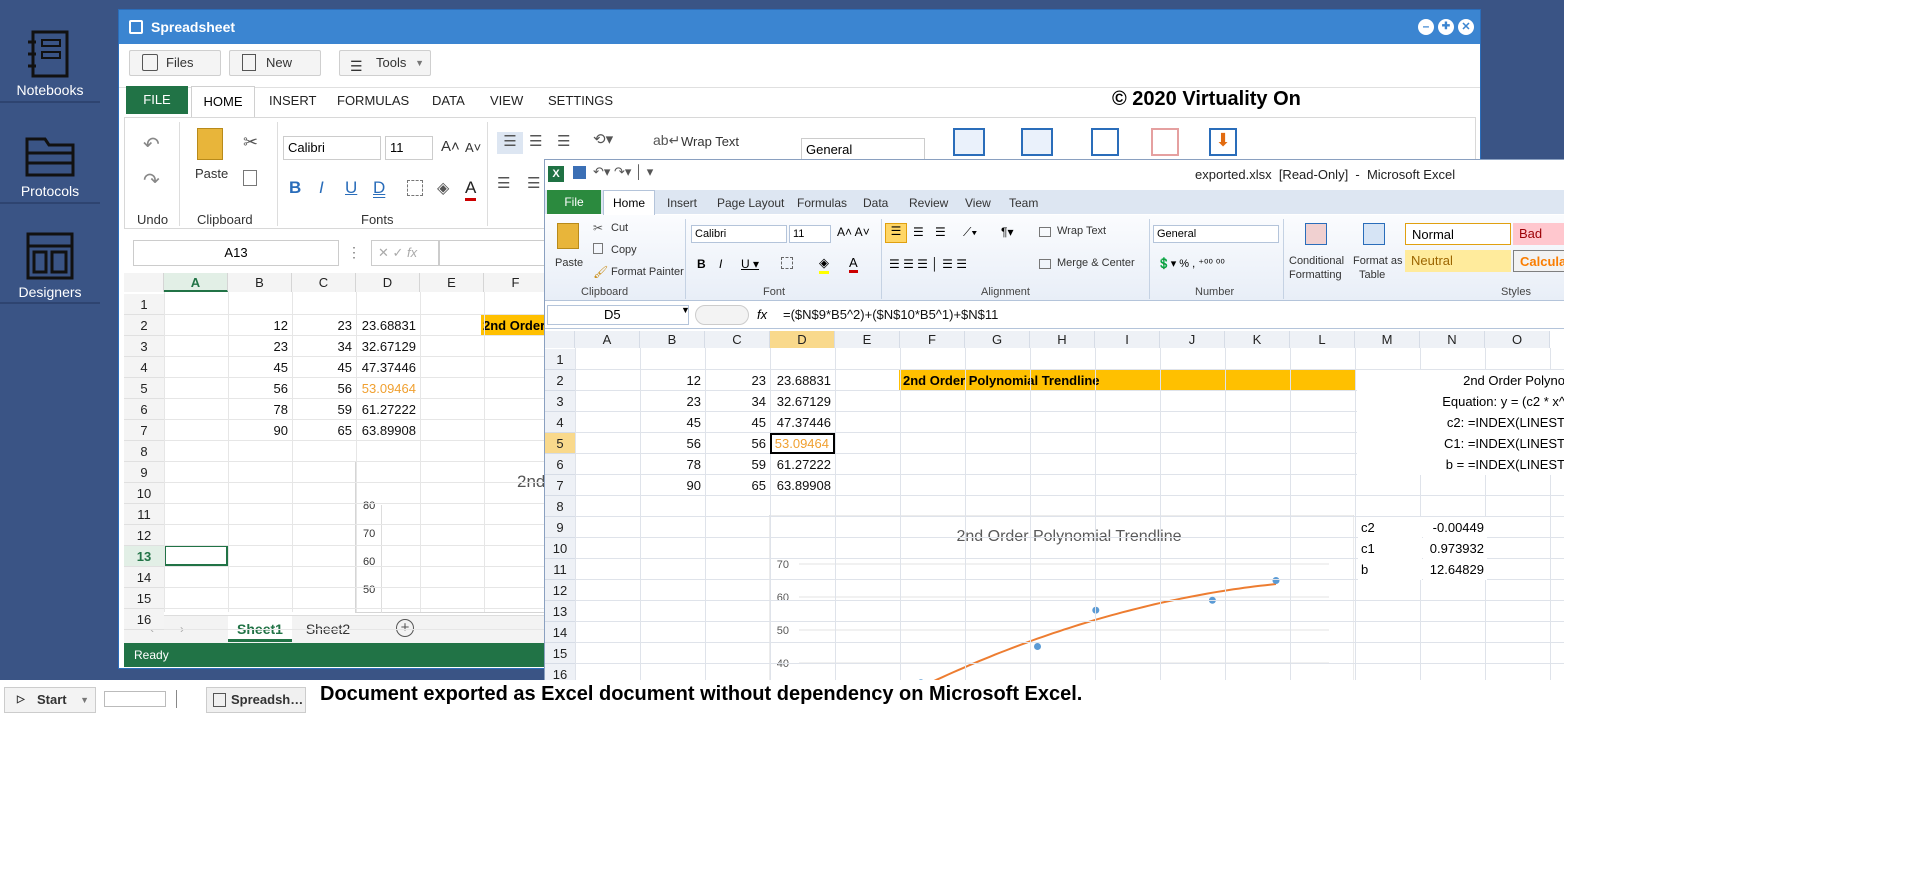  Describe the element at coordinates (722, 315) in the screenshot. I see `formula-expand-handle` at that location.